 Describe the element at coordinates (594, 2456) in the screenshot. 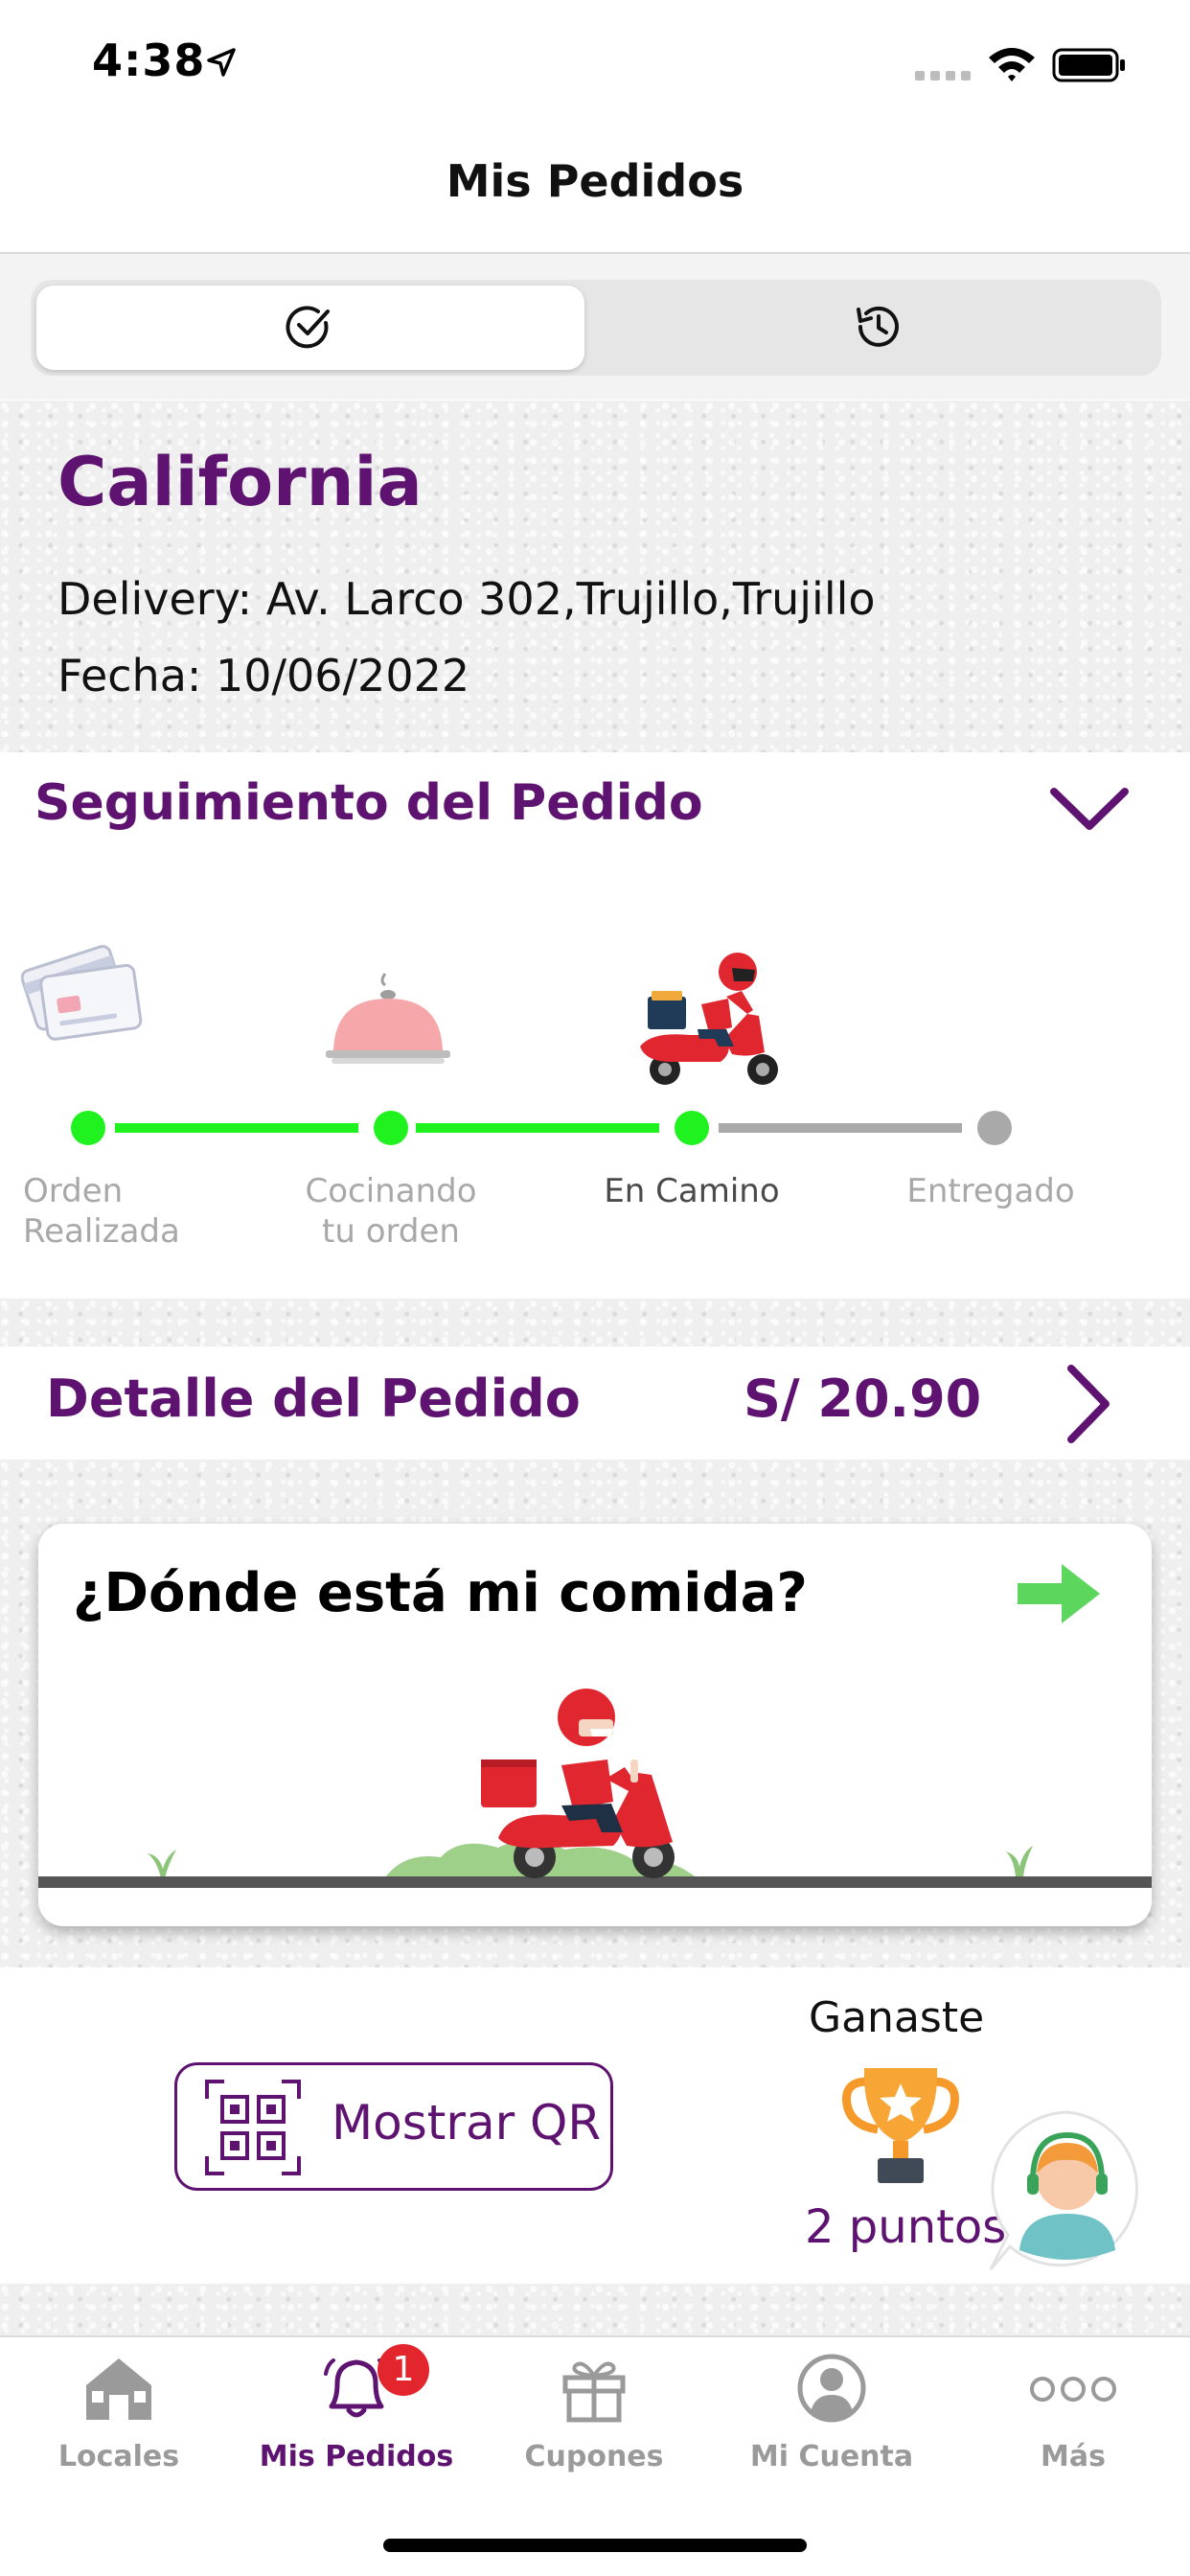

I see `tab-cupones: Cupones` at that location.